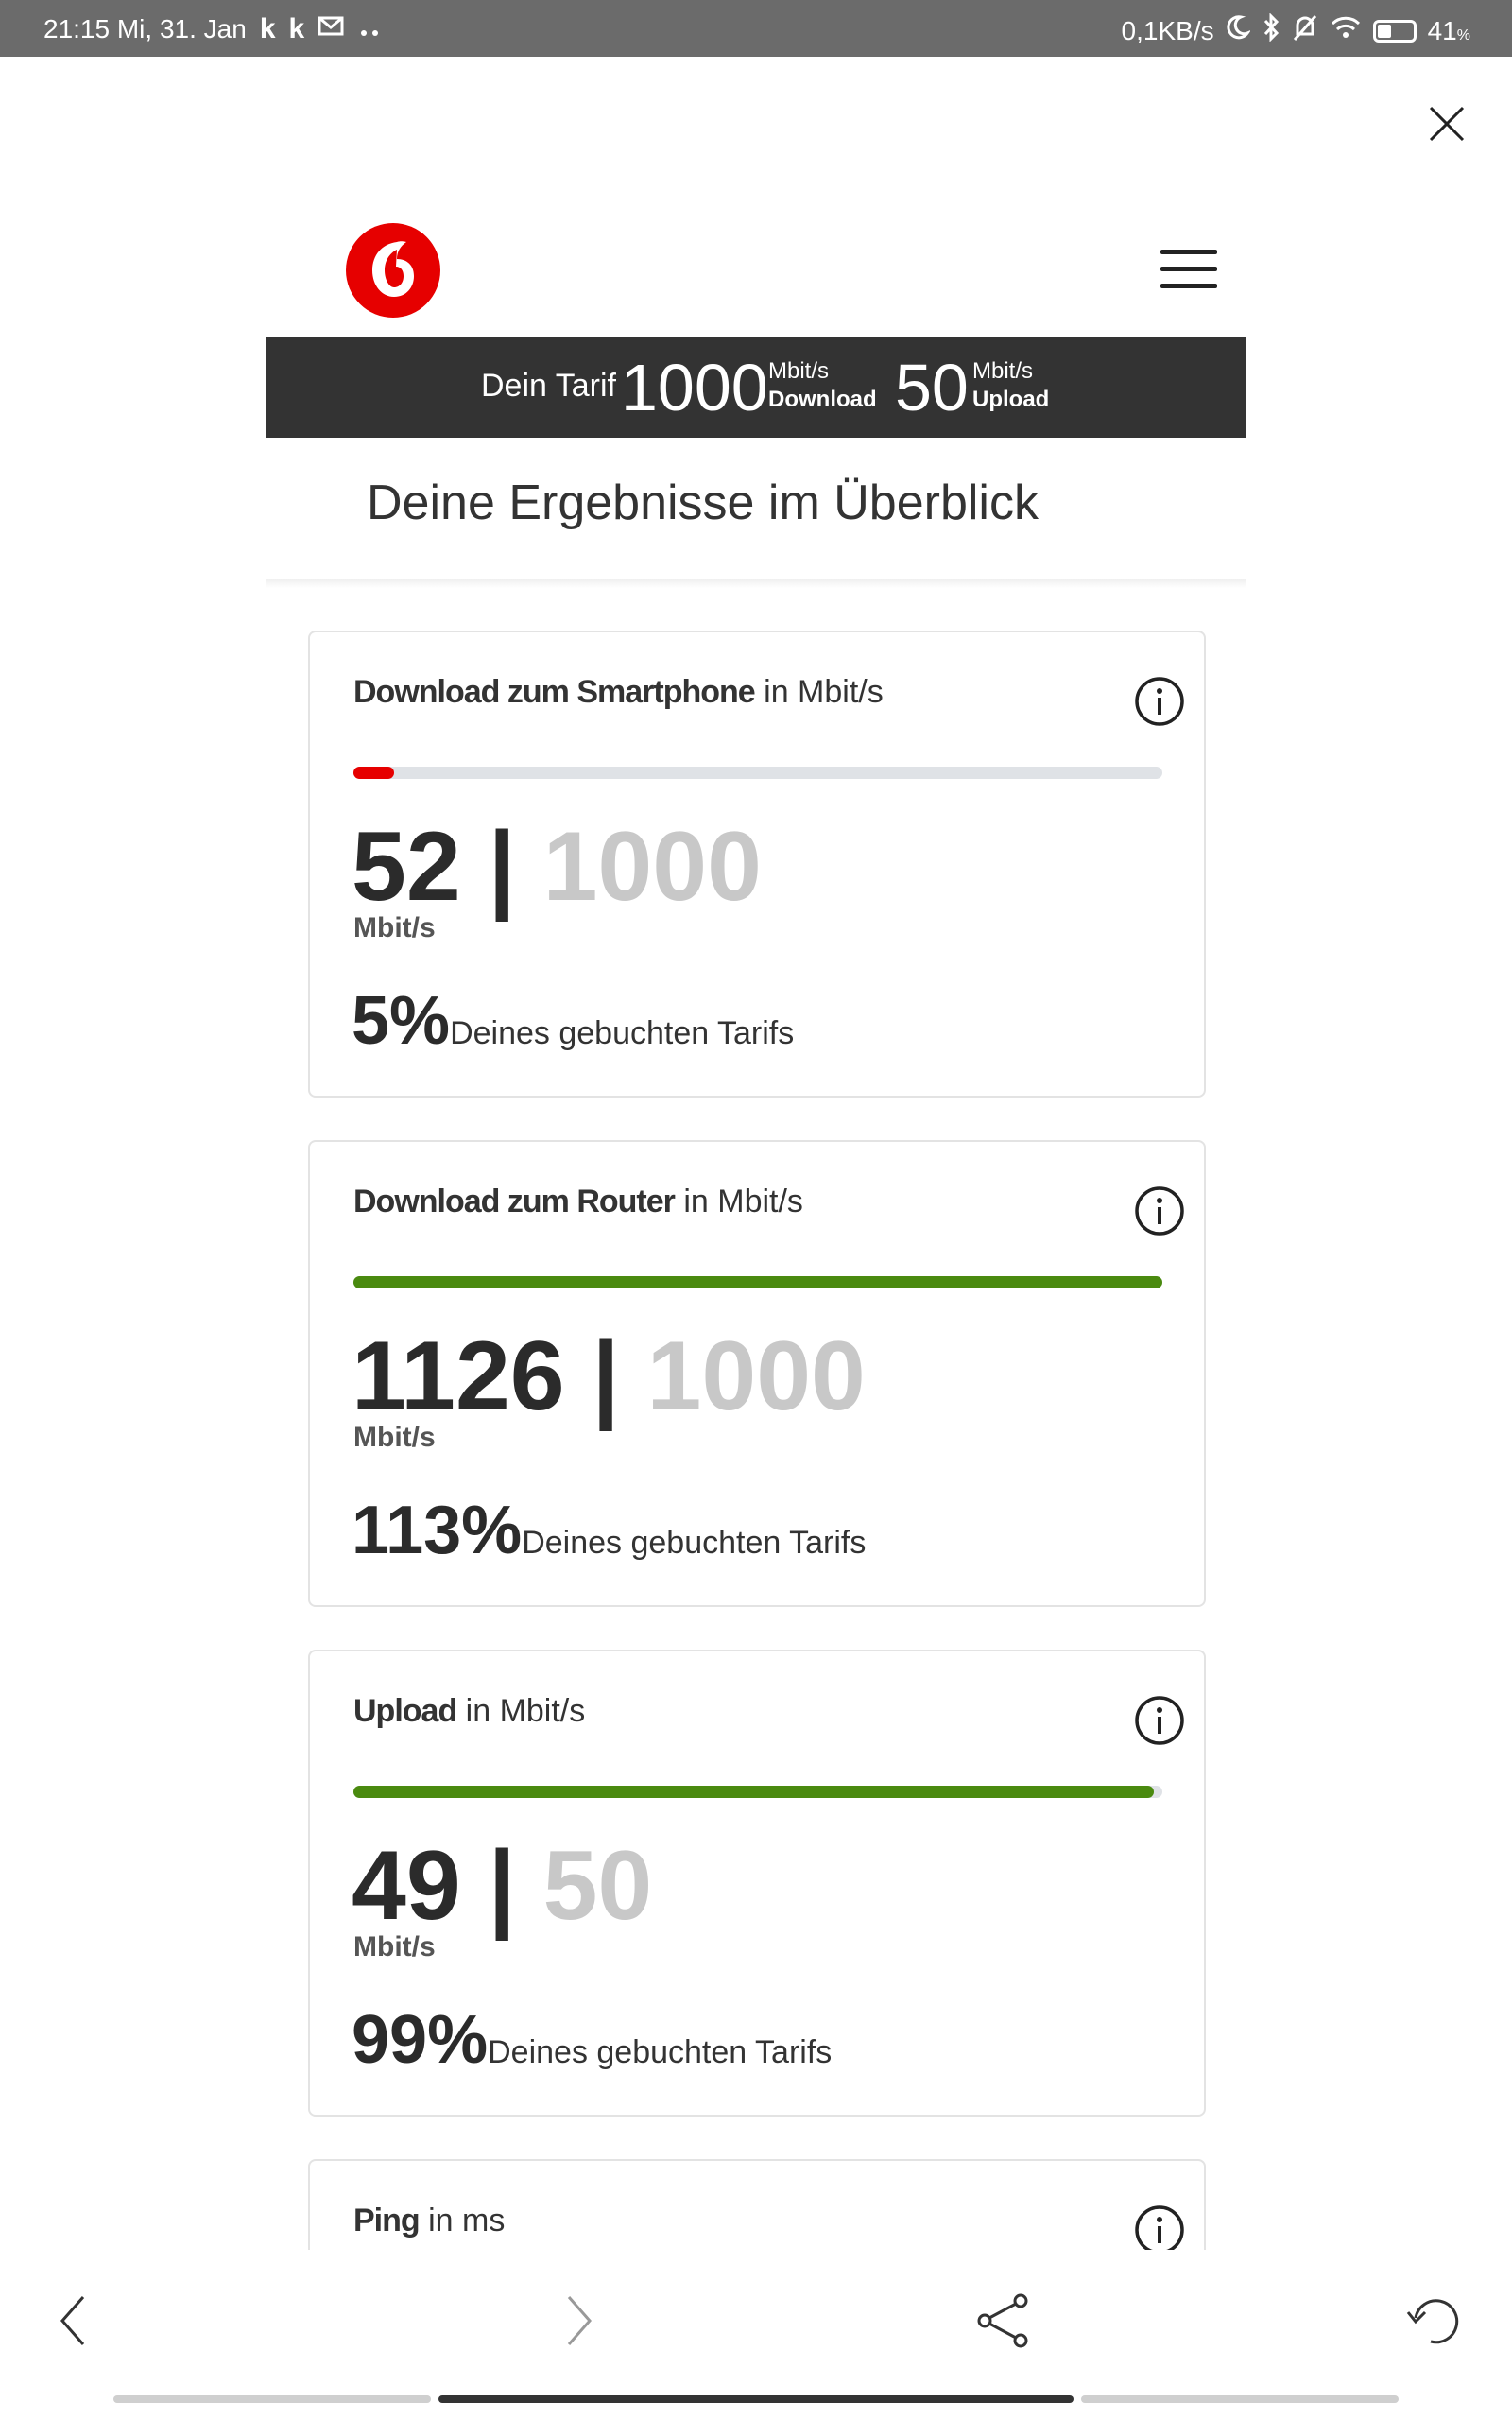  Describe the element at coordinates (332, 29) in the screenshot. I see `mail-icon` at that location.